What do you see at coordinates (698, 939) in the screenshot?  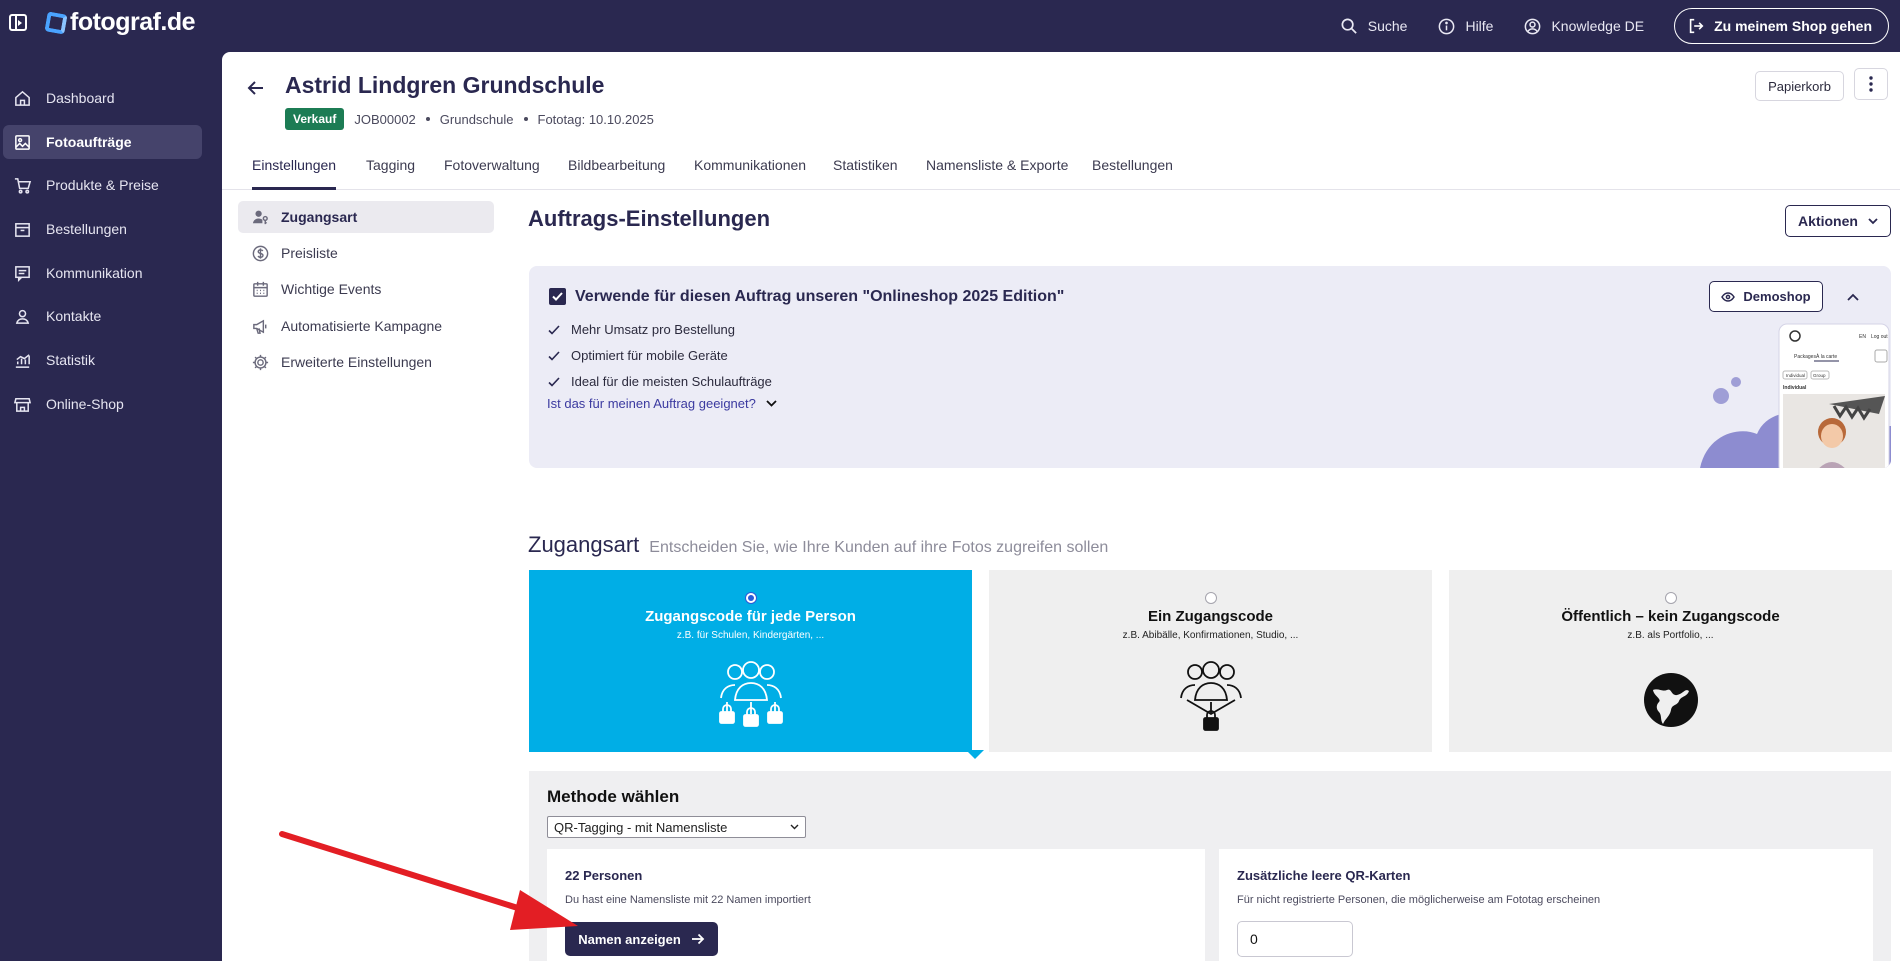 I see `arrow-right-icon` at bounding box center [698, 939].